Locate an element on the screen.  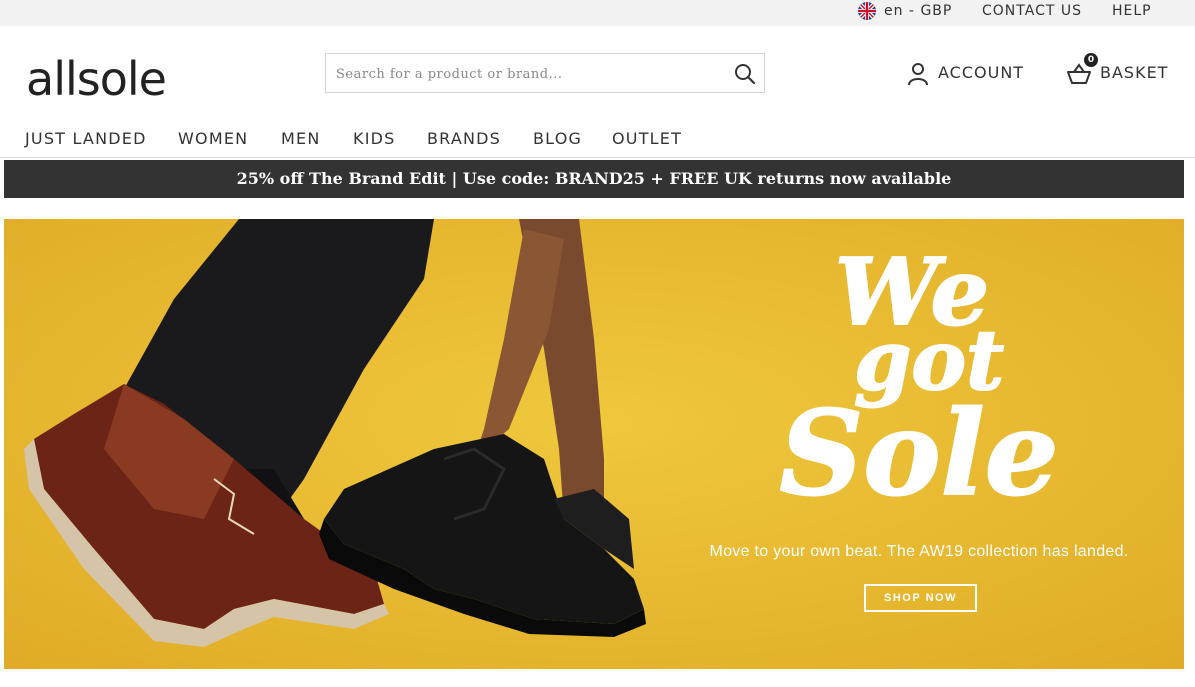
nav-item-women: WOMEN is located at coordinates (213, 138).